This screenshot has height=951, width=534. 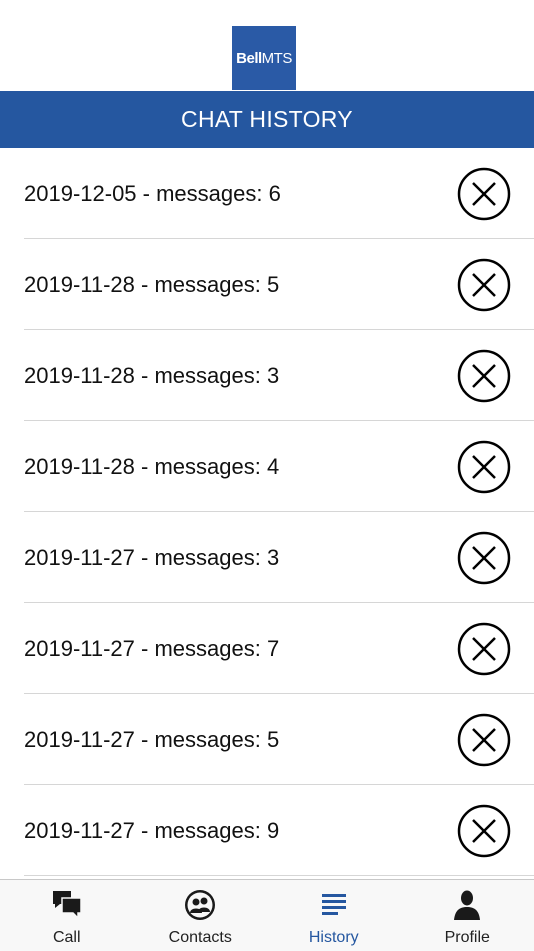 What do you see at coordinates (151, 739) in the screenshot?
I see `list-item-label: 2019-11-27 - messages: 5` at bounding box center [151, 739].